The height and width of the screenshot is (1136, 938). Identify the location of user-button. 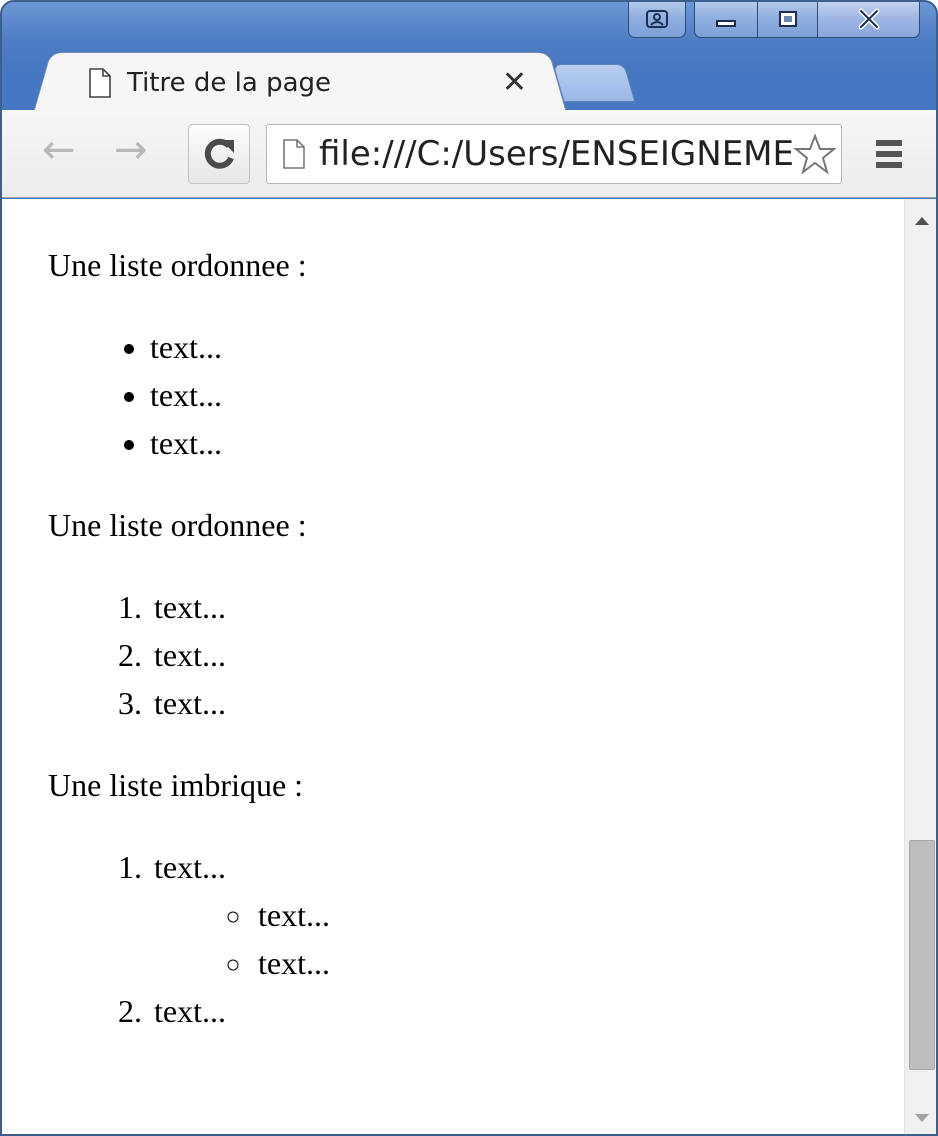
(657, 20).